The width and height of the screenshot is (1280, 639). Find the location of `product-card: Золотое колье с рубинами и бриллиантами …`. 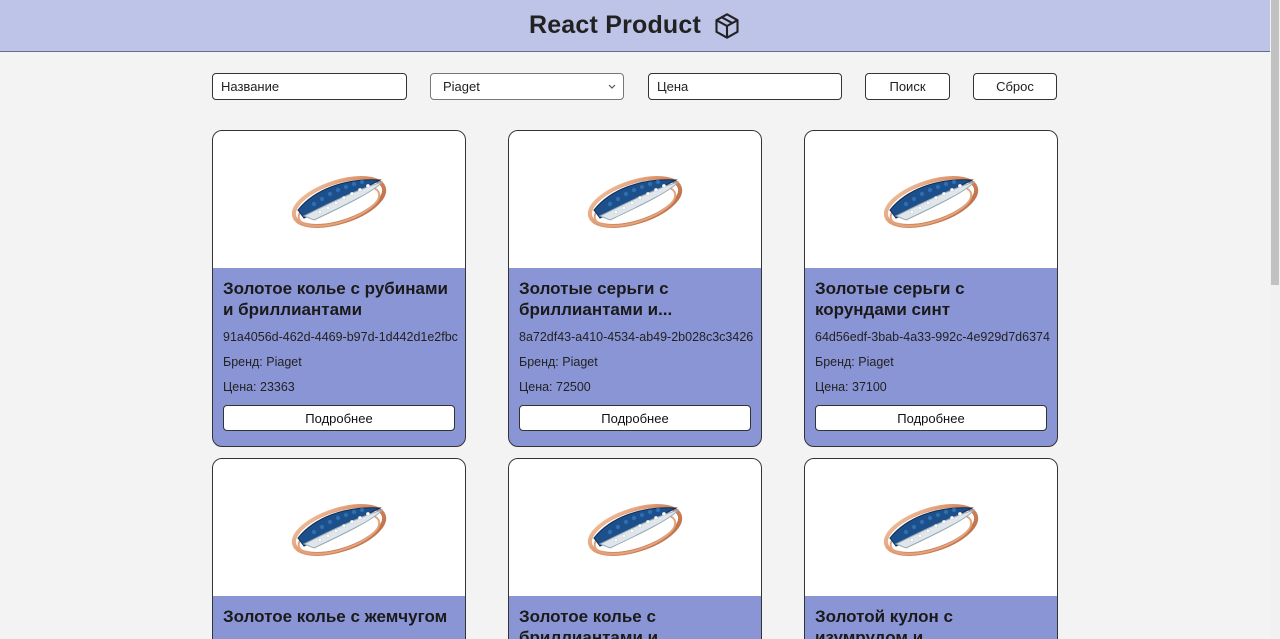

product-card: Золотое колье с рубинами и бриллиантами … is located at coordinates (339, 288).